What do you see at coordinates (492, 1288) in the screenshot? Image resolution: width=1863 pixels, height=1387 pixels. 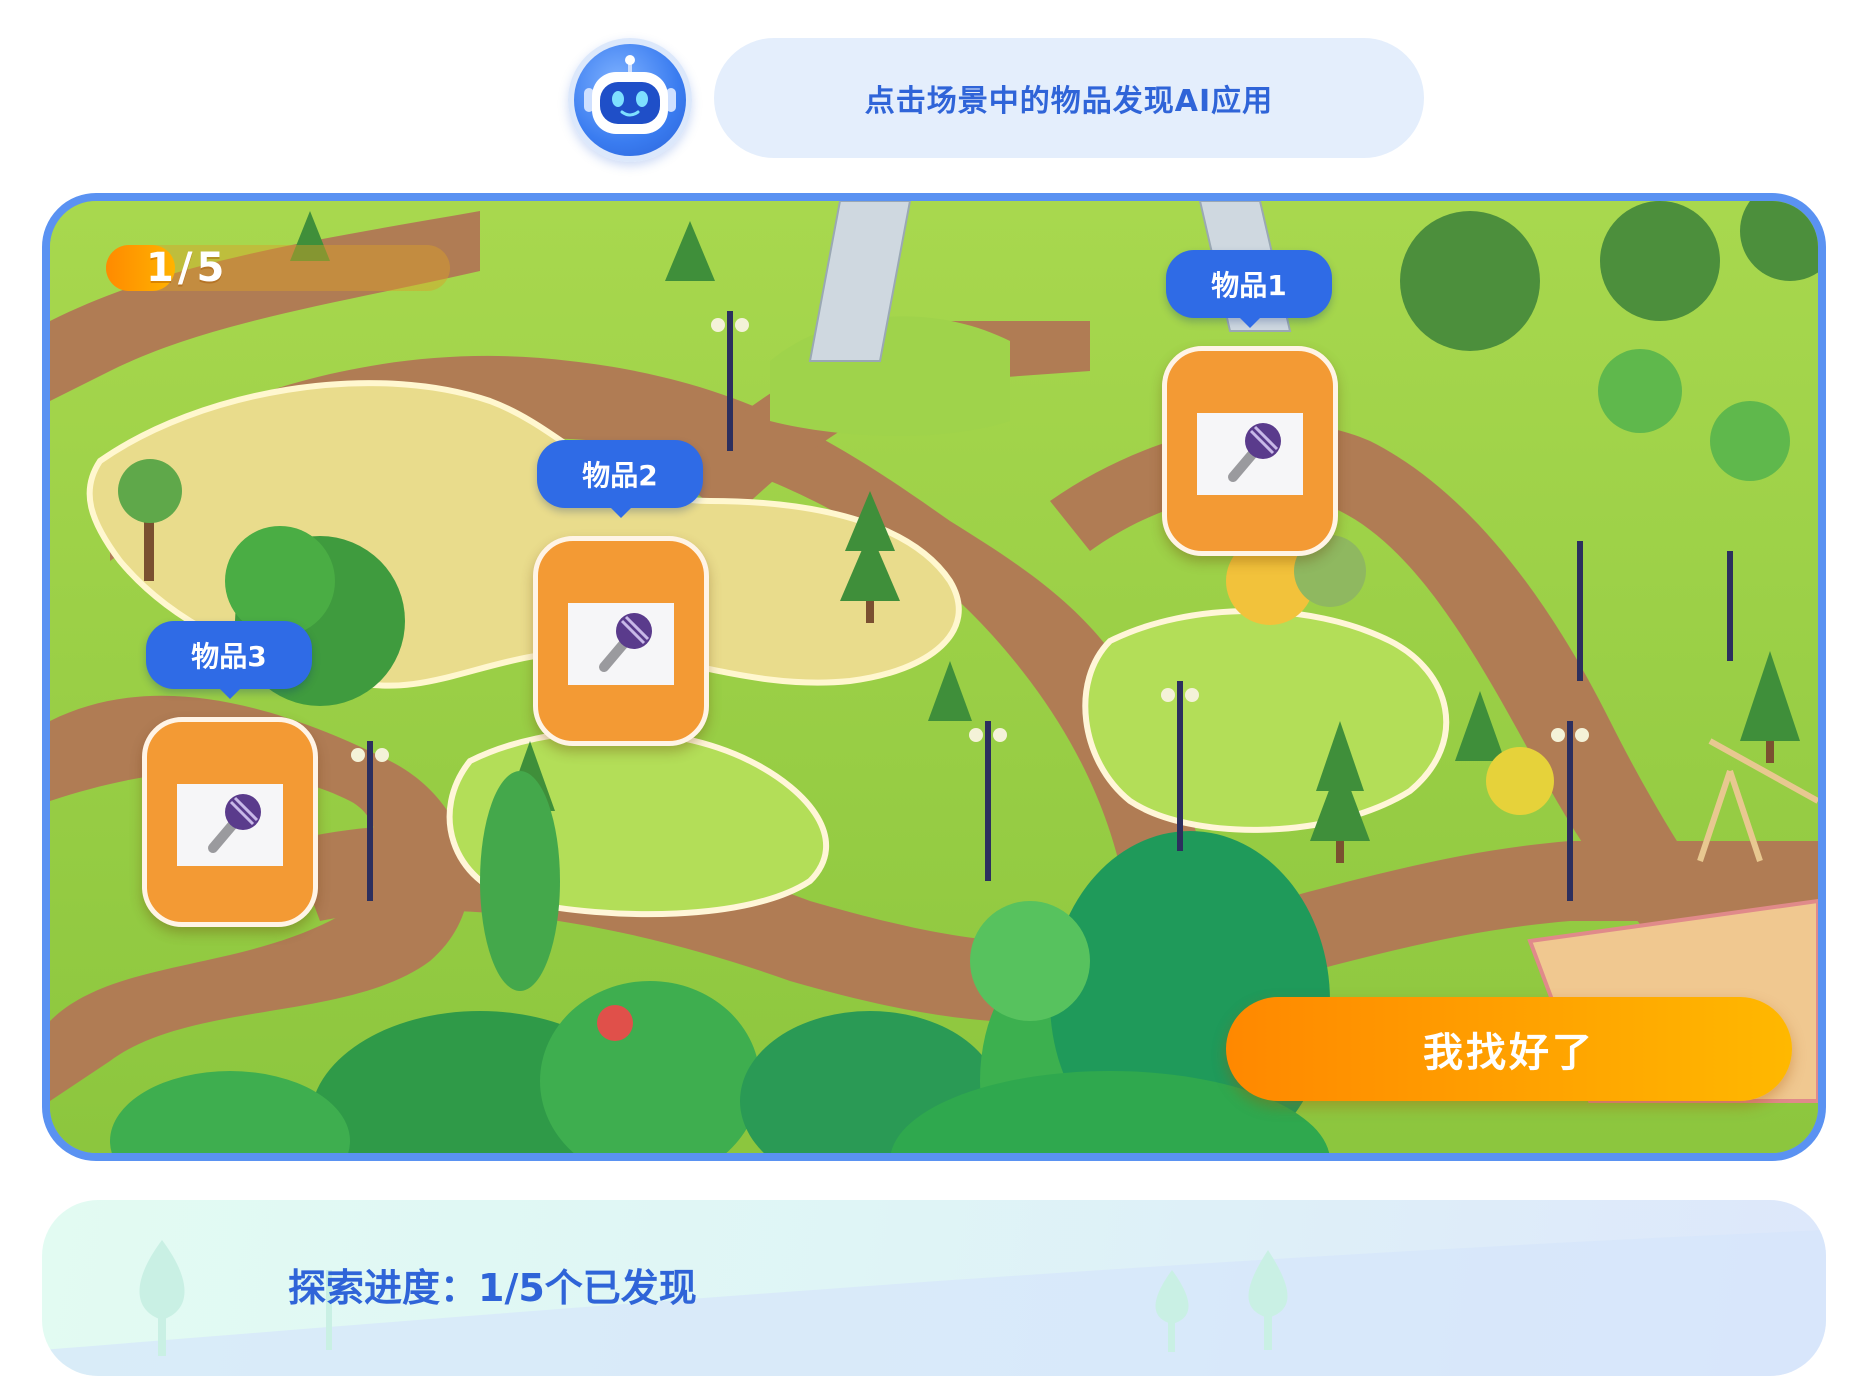 I see `exploration-status: 探索进度：1/5个已发现` at bounding box center [492, 1288].